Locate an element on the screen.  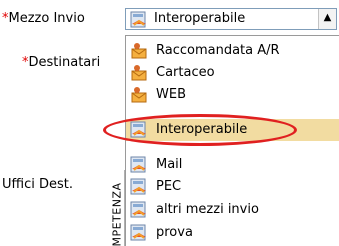
dropdown-button: ▲ is located at coordinates (327, 19).